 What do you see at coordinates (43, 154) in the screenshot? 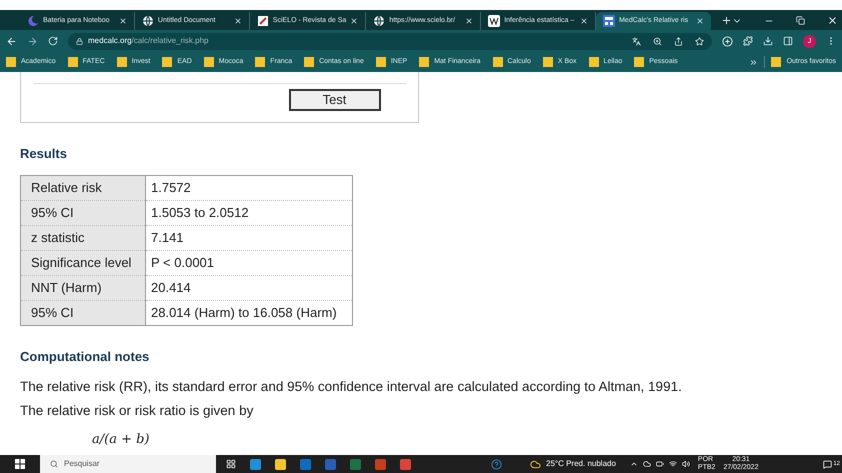
I see `results-heading: Results` at bounding box center [43, 154].